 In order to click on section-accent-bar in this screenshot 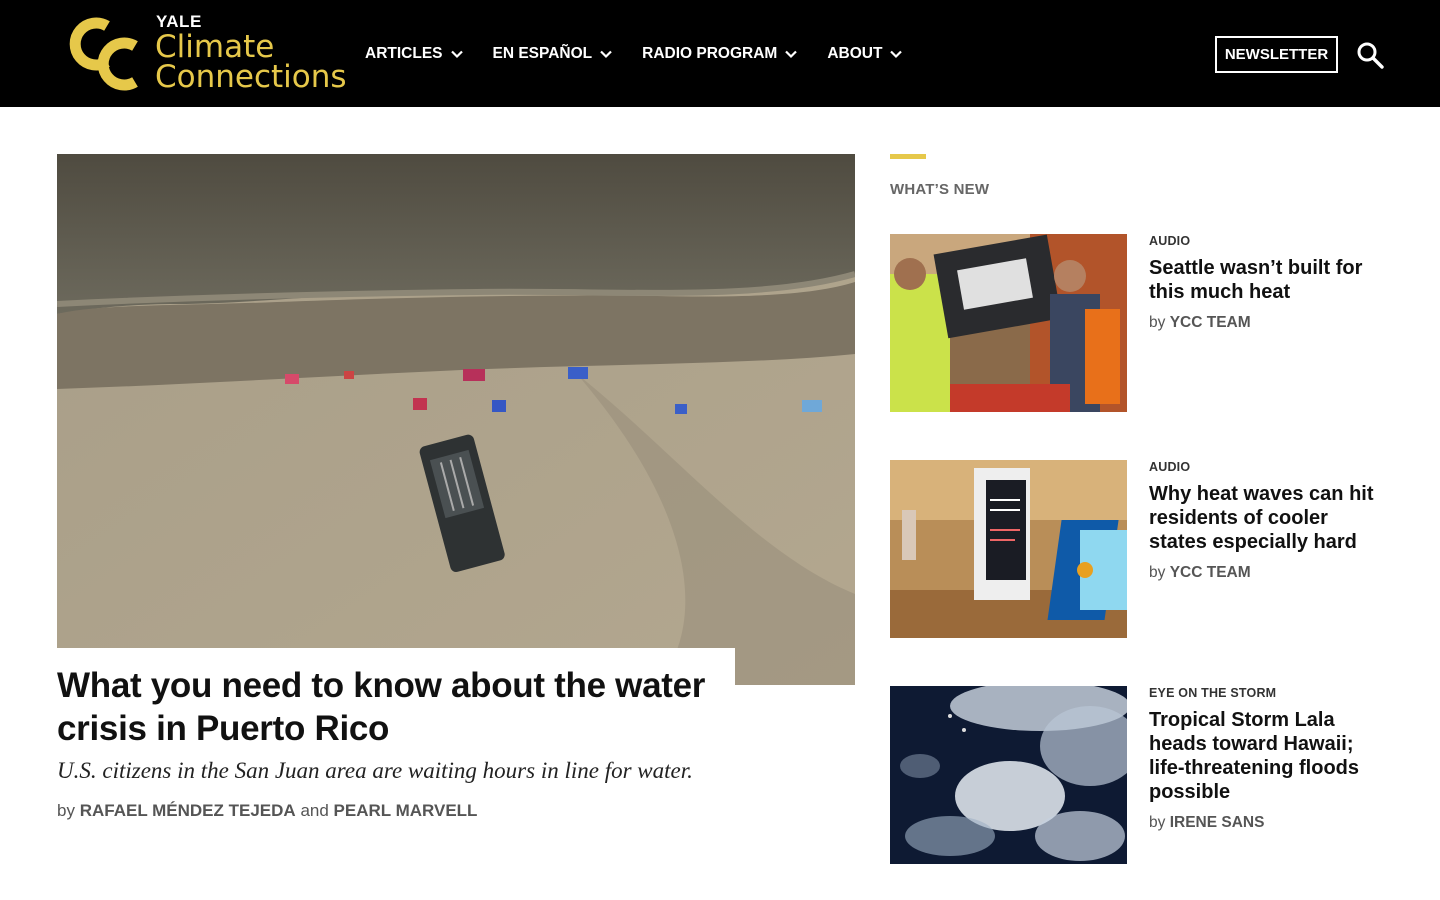, I will do `click(908, 156)`.